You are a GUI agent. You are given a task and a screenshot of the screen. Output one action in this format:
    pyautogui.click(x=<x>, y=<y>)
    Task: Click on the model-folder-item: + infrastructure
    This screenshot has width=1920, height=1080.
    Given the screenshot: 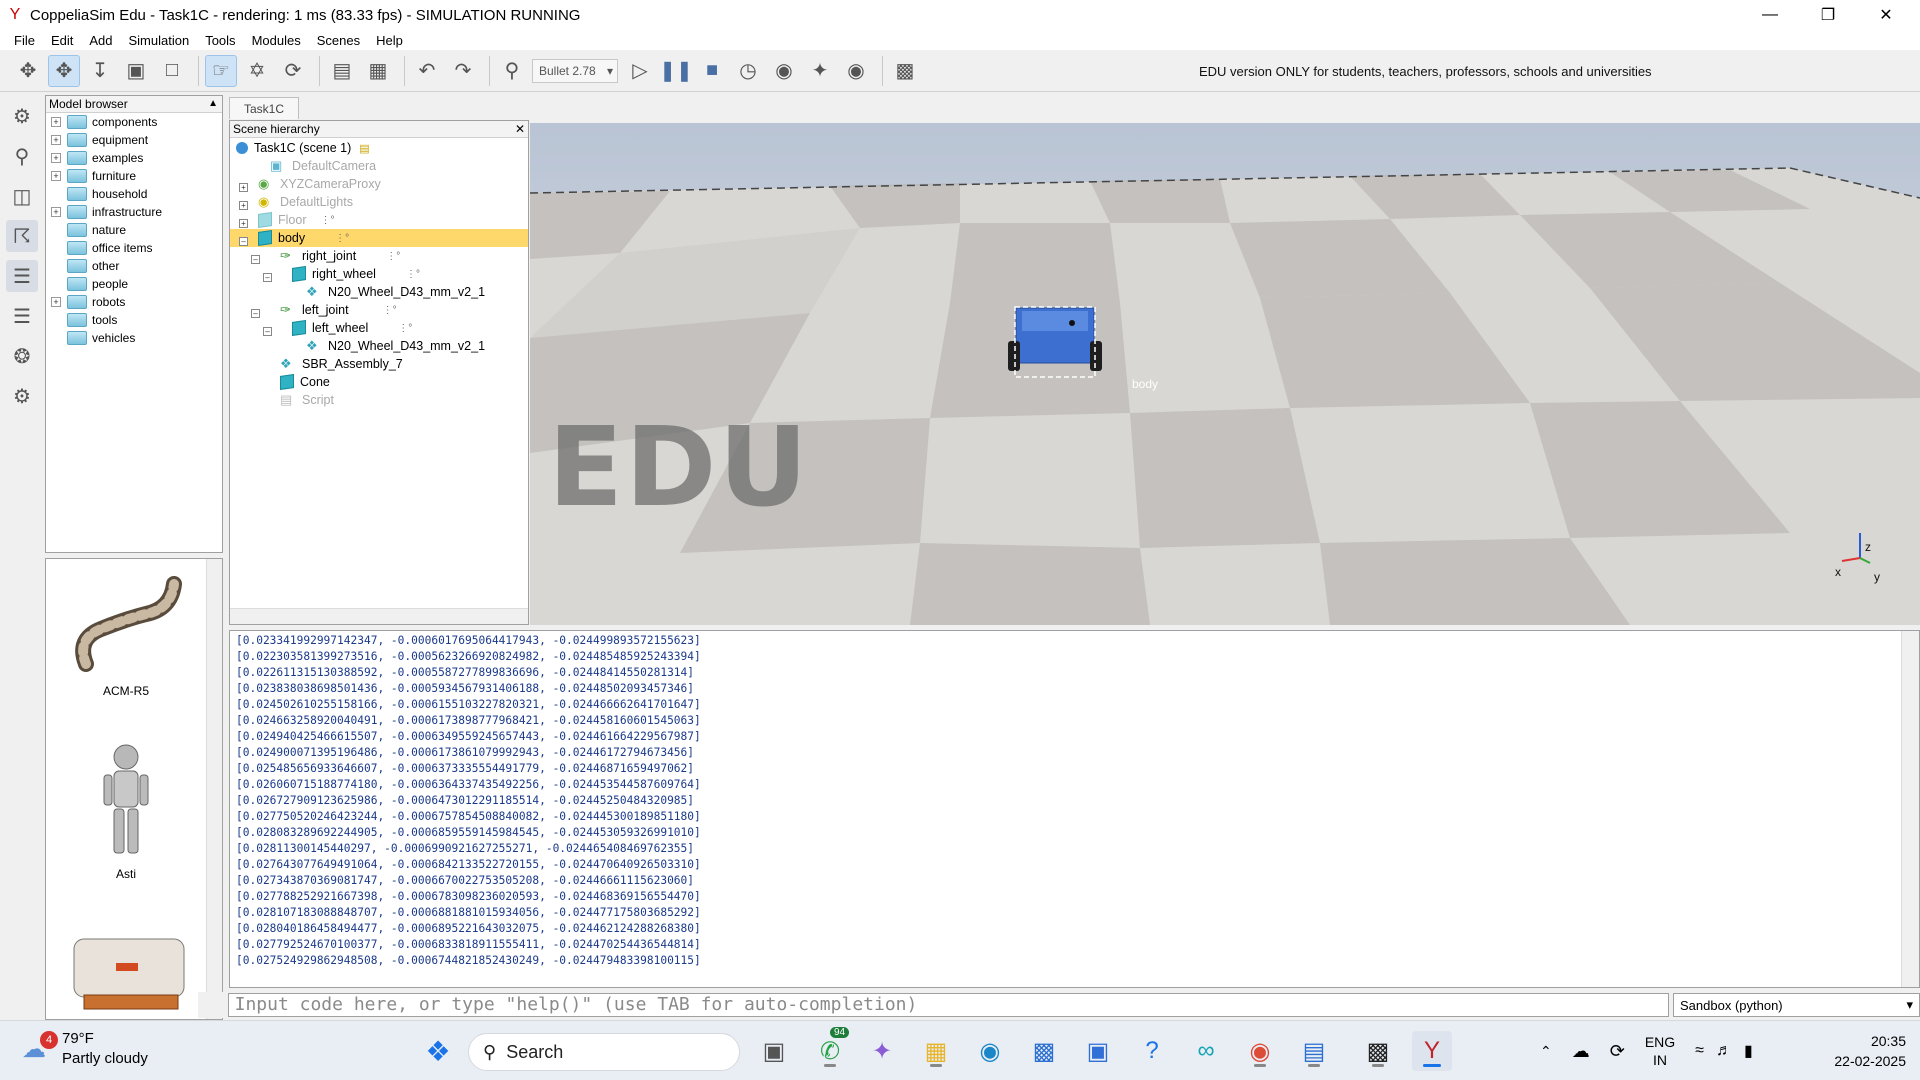 What is the action you would take?
    pyautogui.click(x=134, y=212)
    